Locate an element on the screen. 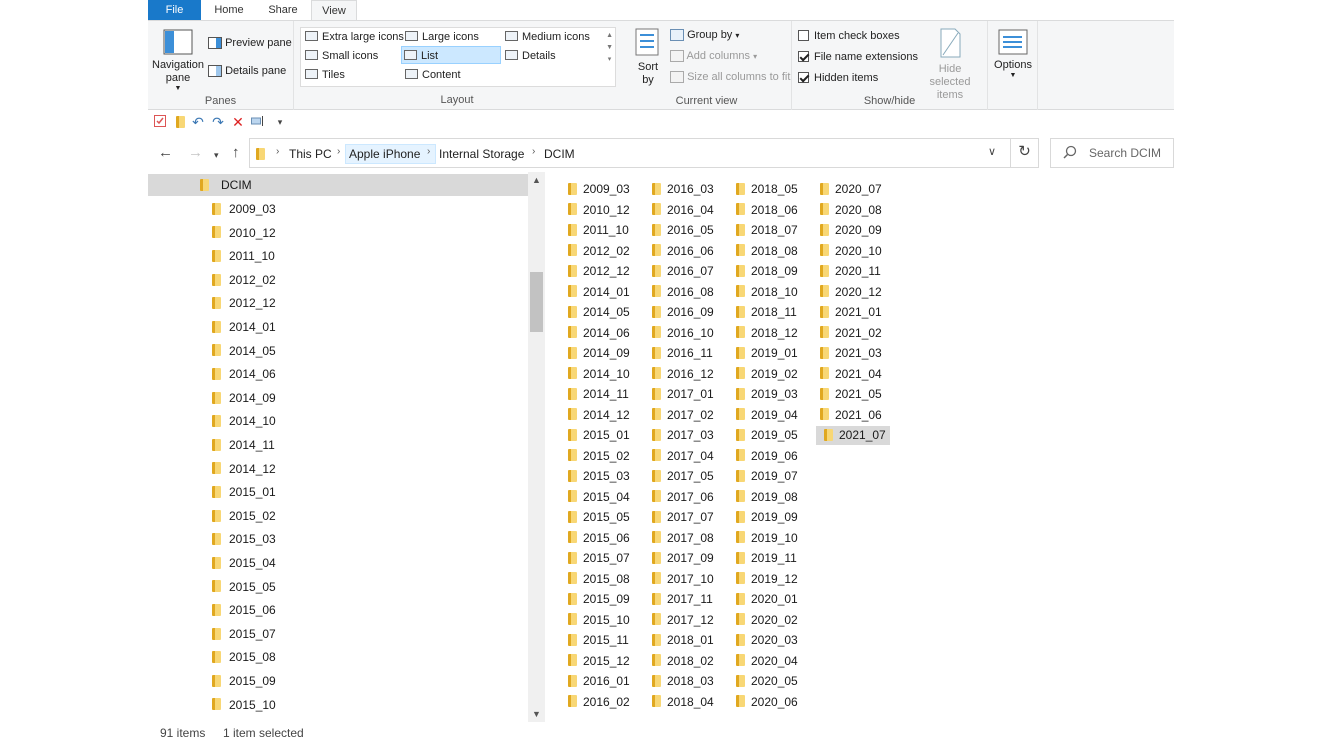  folder-item: 2020_02 is located at coordinates (769, 620).